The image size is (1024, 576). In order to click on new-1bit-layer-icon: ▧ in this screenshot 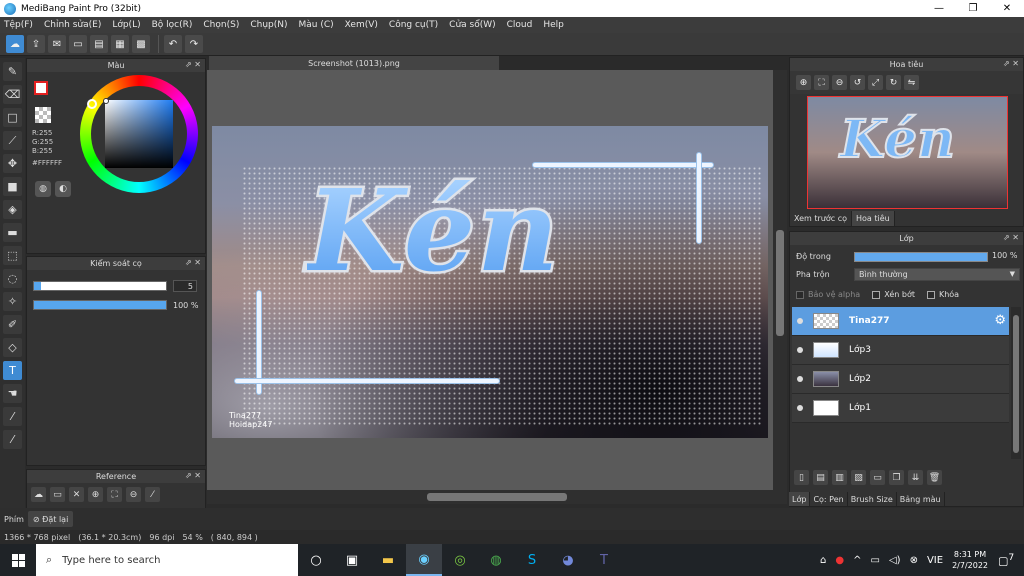, I will do `click(858, 477)`.